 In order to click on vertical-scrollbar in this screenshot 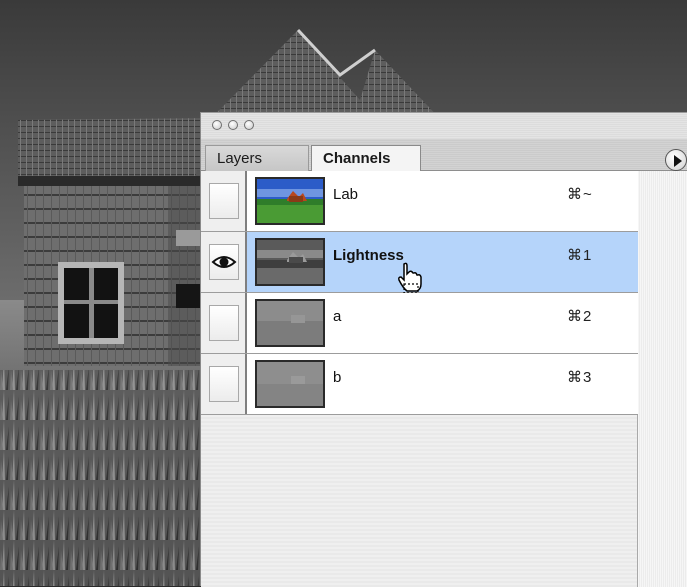, I will do `click(662, 379)`.